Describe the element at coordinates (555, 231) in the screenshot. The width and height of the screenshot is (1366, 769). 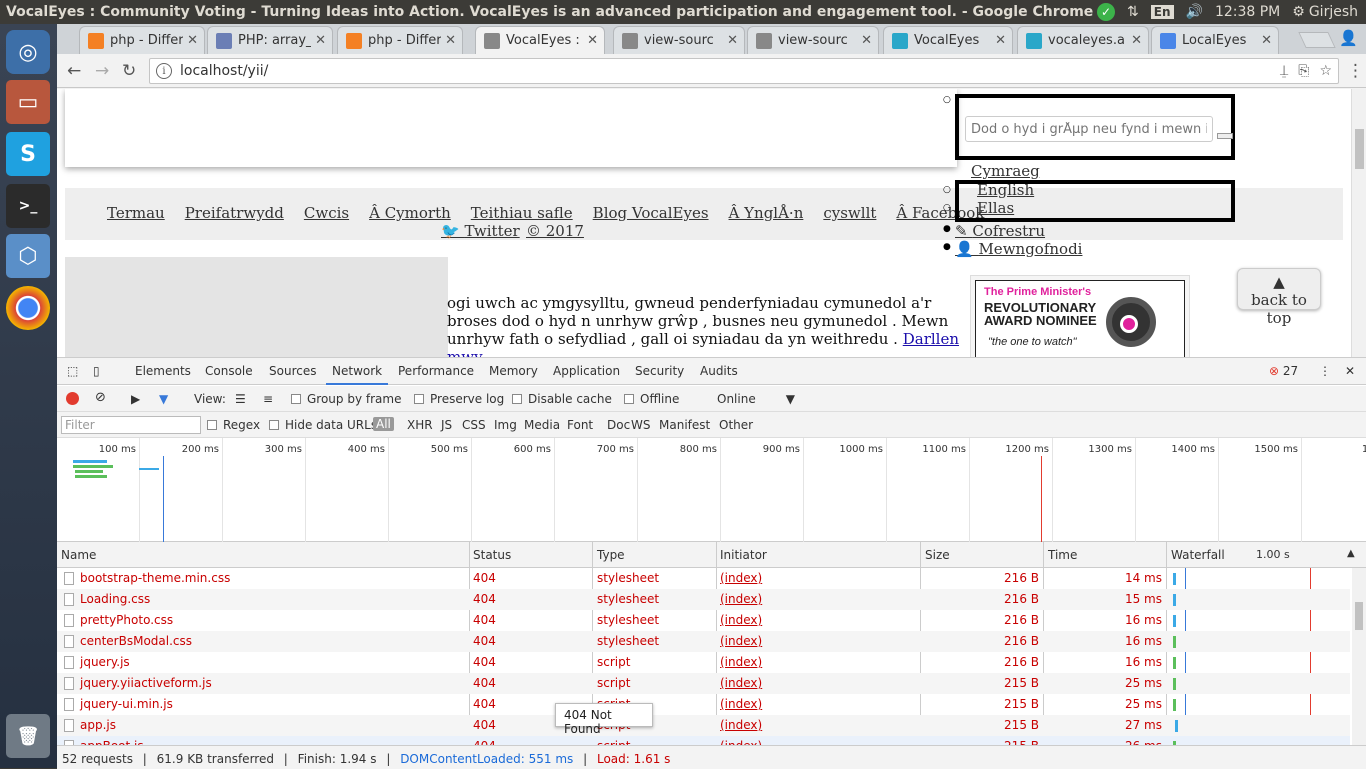
I see `copyright-link: © 2017` at that location.